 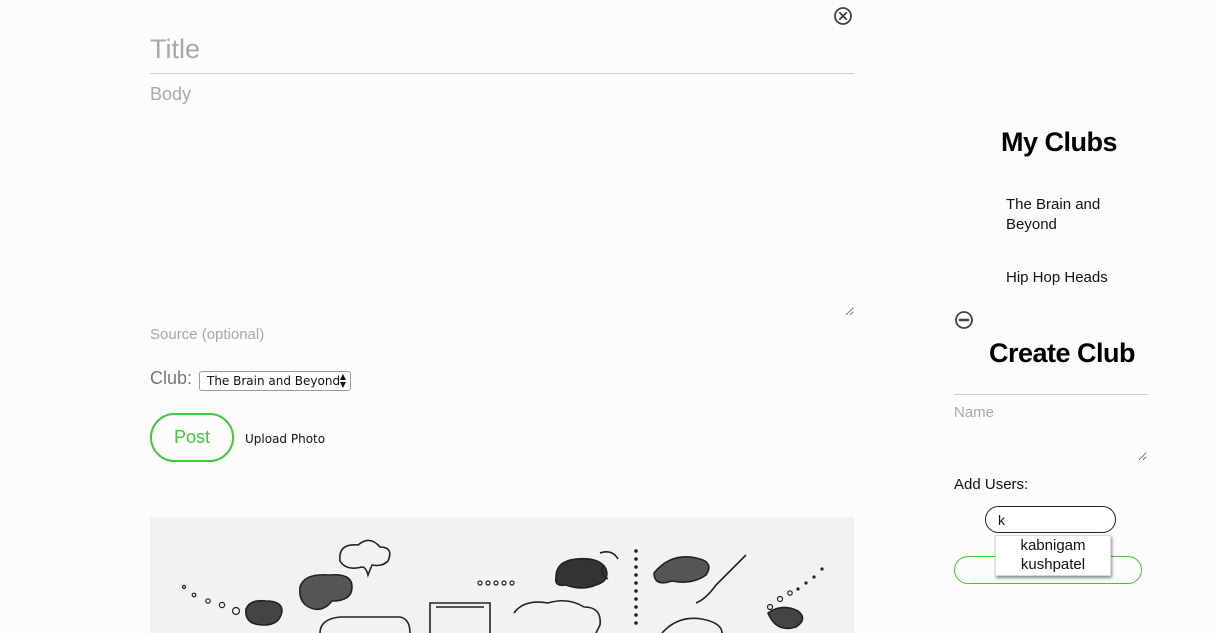 What do you see at coordinates (1051, 394) in the screenshot?
I see `create-club-divider` at bounding box center [1051, 394].